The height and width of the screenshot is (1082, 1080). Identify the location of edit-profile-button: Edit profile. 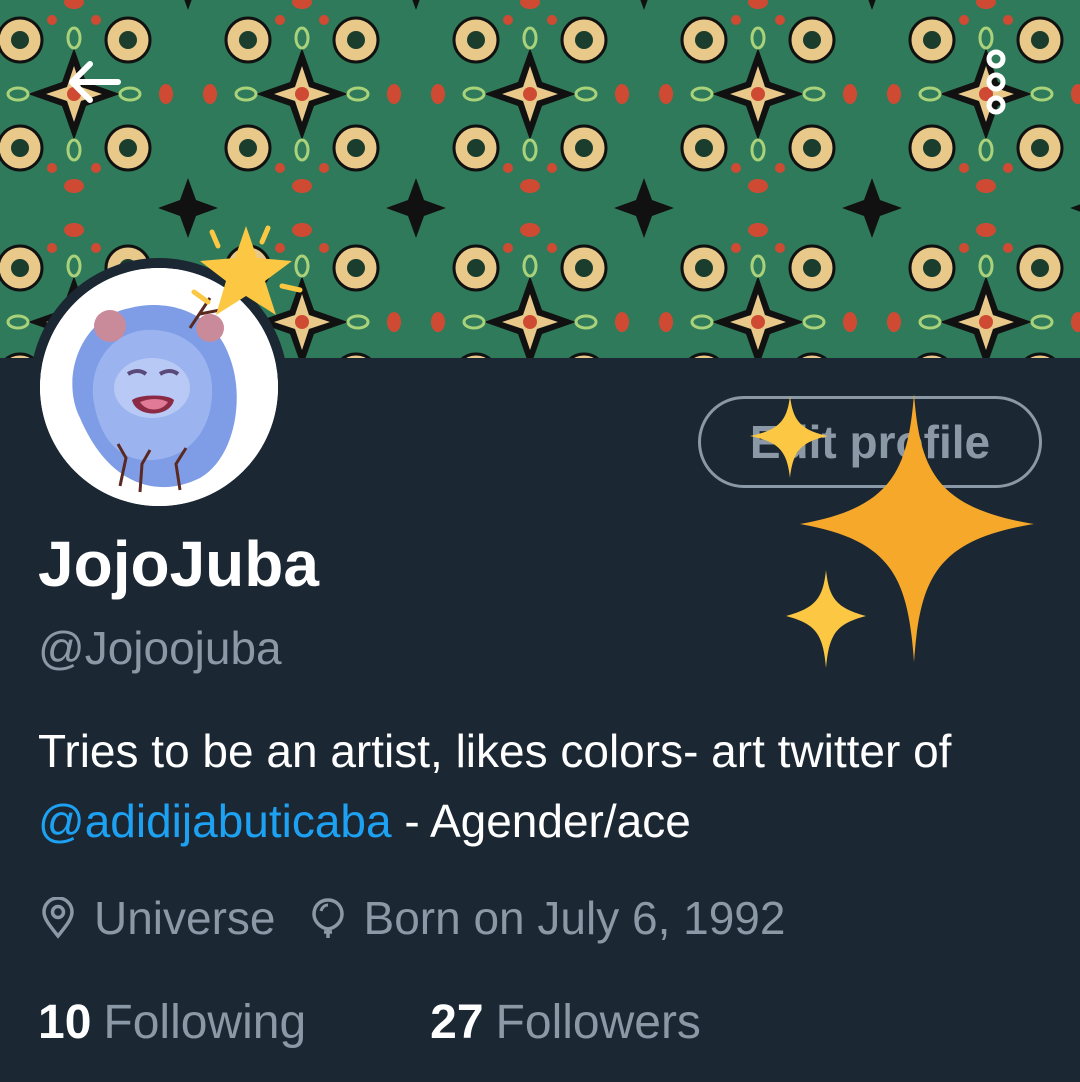
(870, 442).